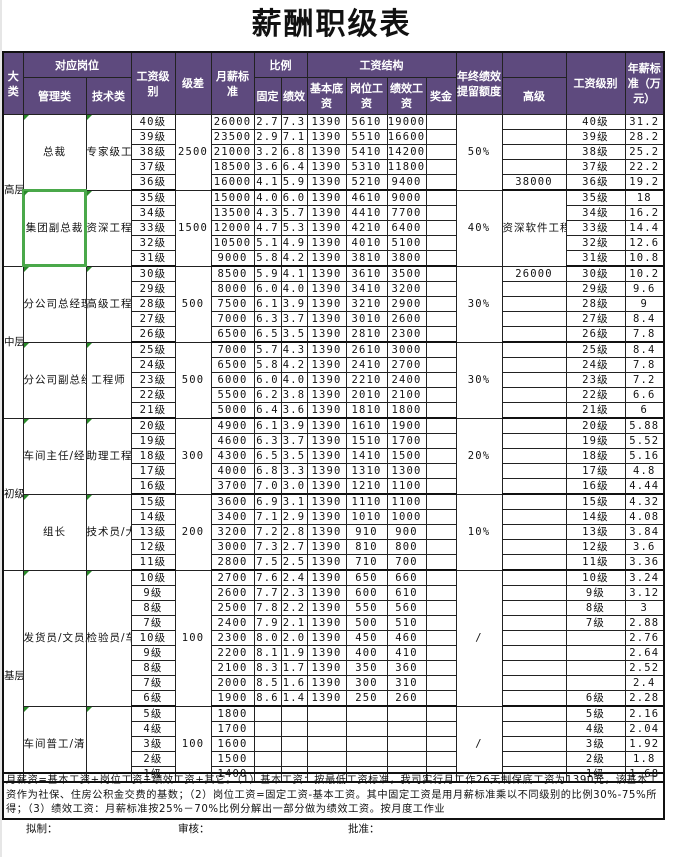 The width and height of the screenshot is (688, 857). What do you see at coordinates (644, 182) in the screenshot?
I see `annual-standard-cell: 19.2` at bounding box center [644, 182].